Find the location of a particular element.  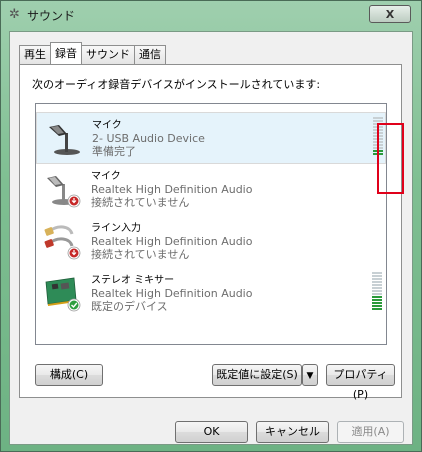

device-text: マイク 2- USB Audio Device 準備完了 is located at coordinates (148, 138).